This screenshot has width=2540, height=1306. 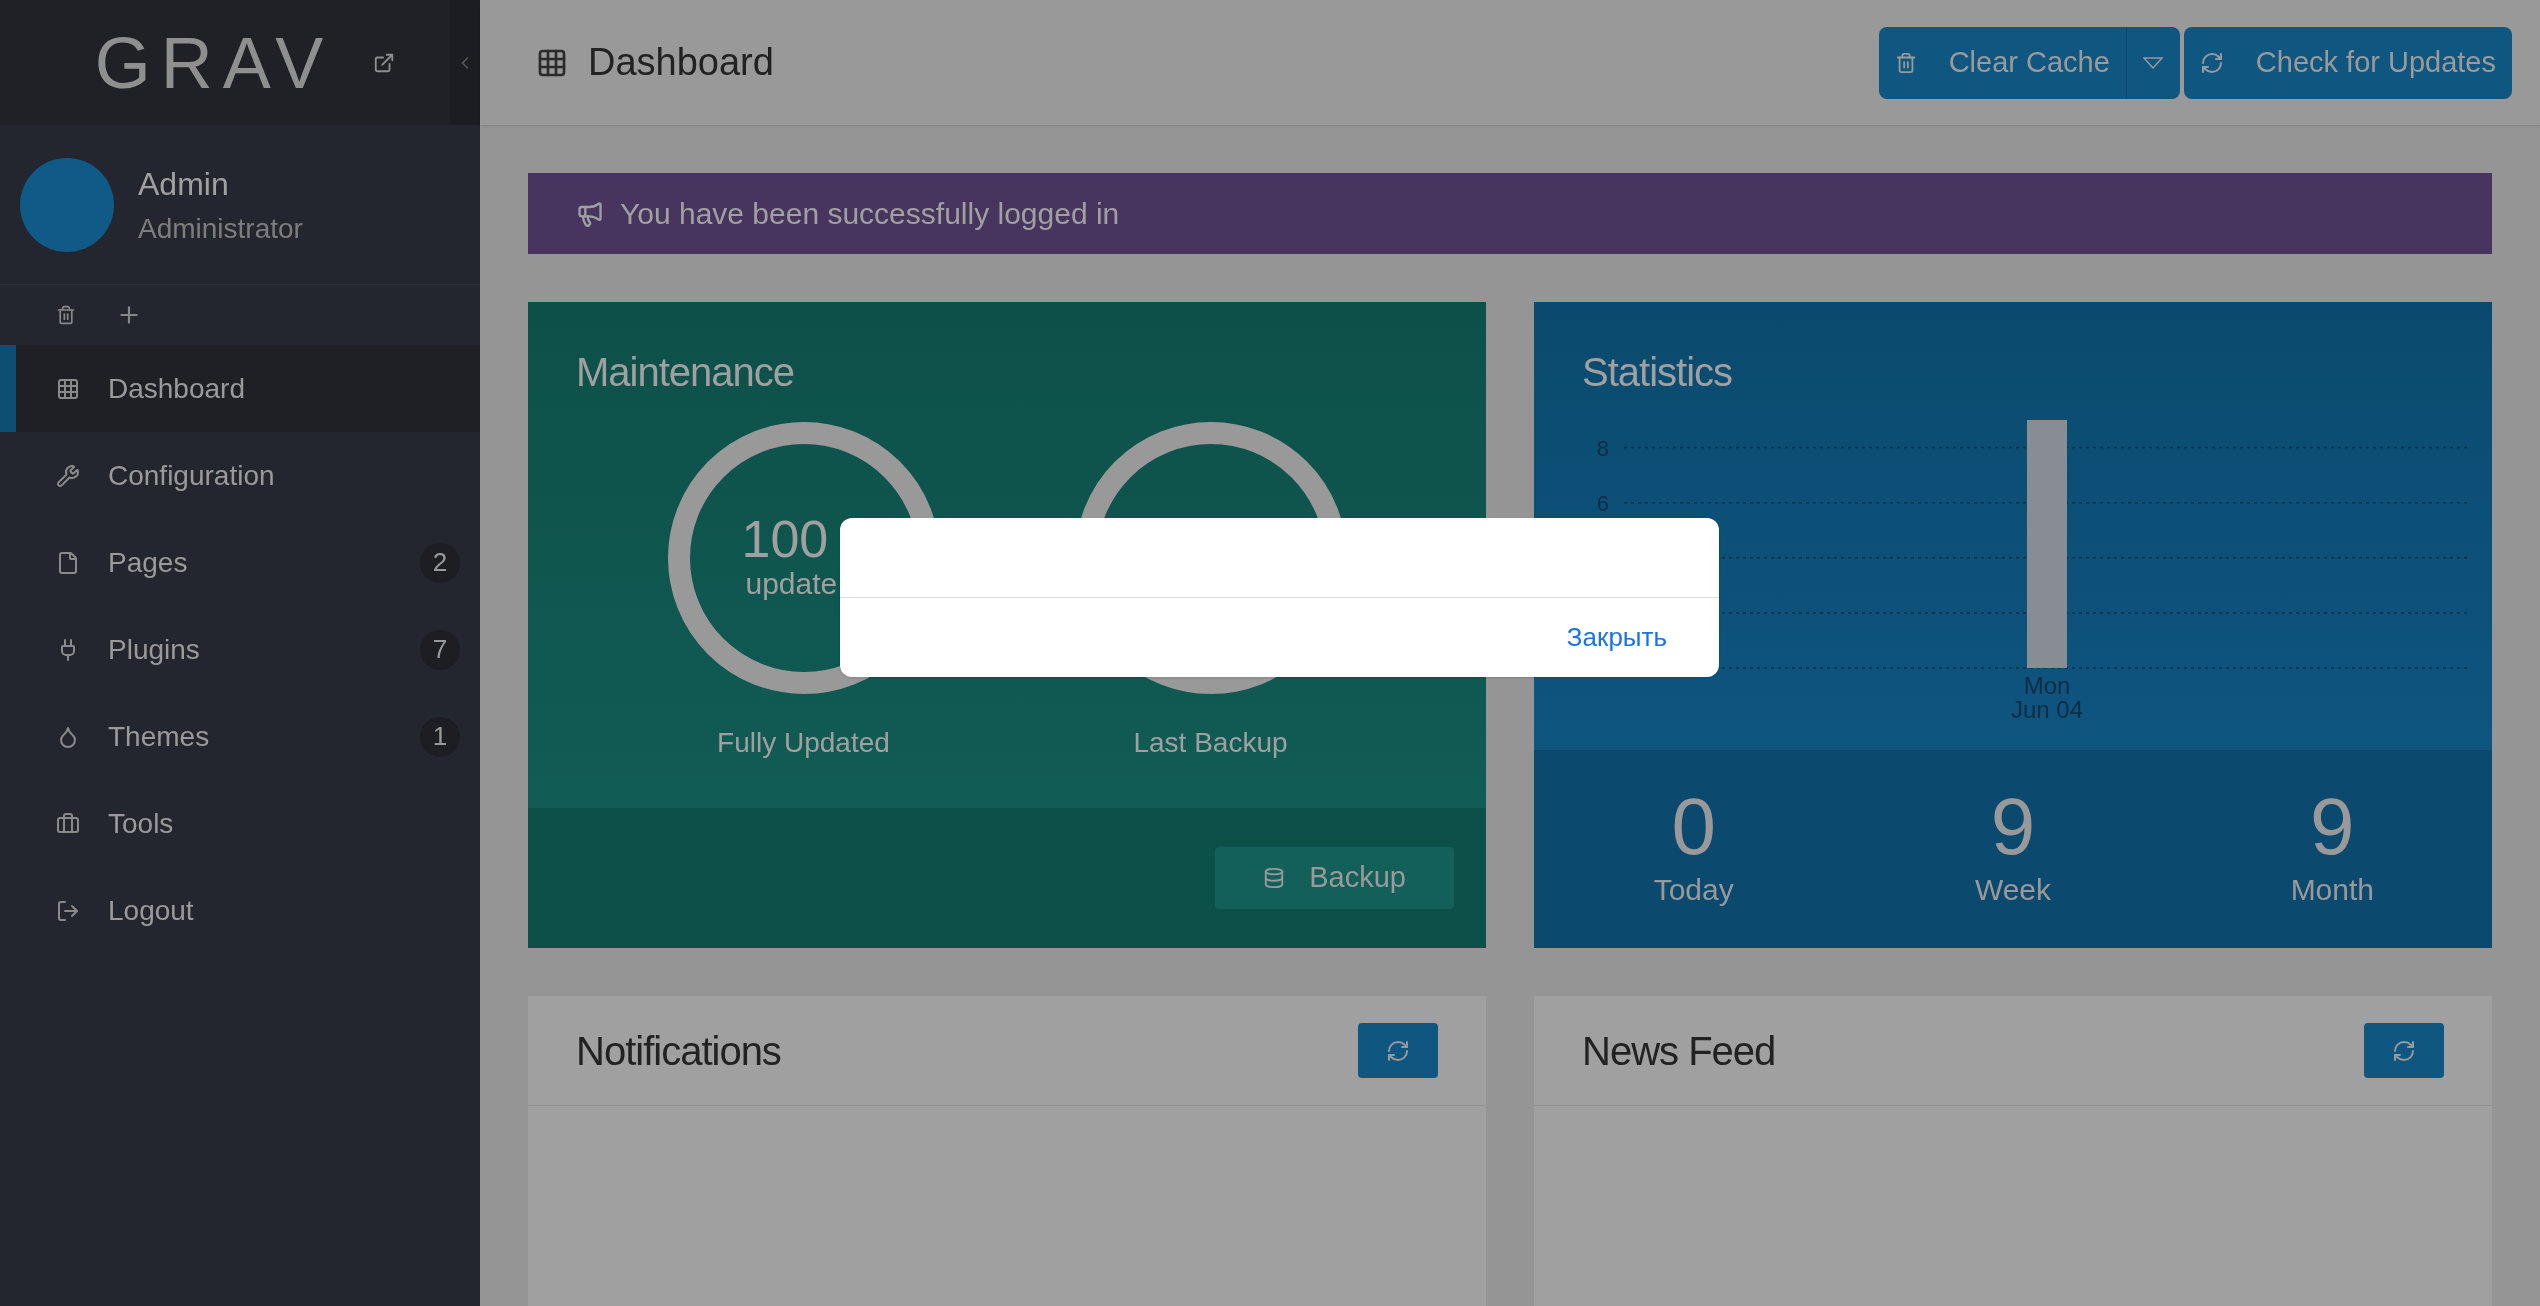 I want to click on sidebar-item: Dashboard, so click(x=240, y=388).